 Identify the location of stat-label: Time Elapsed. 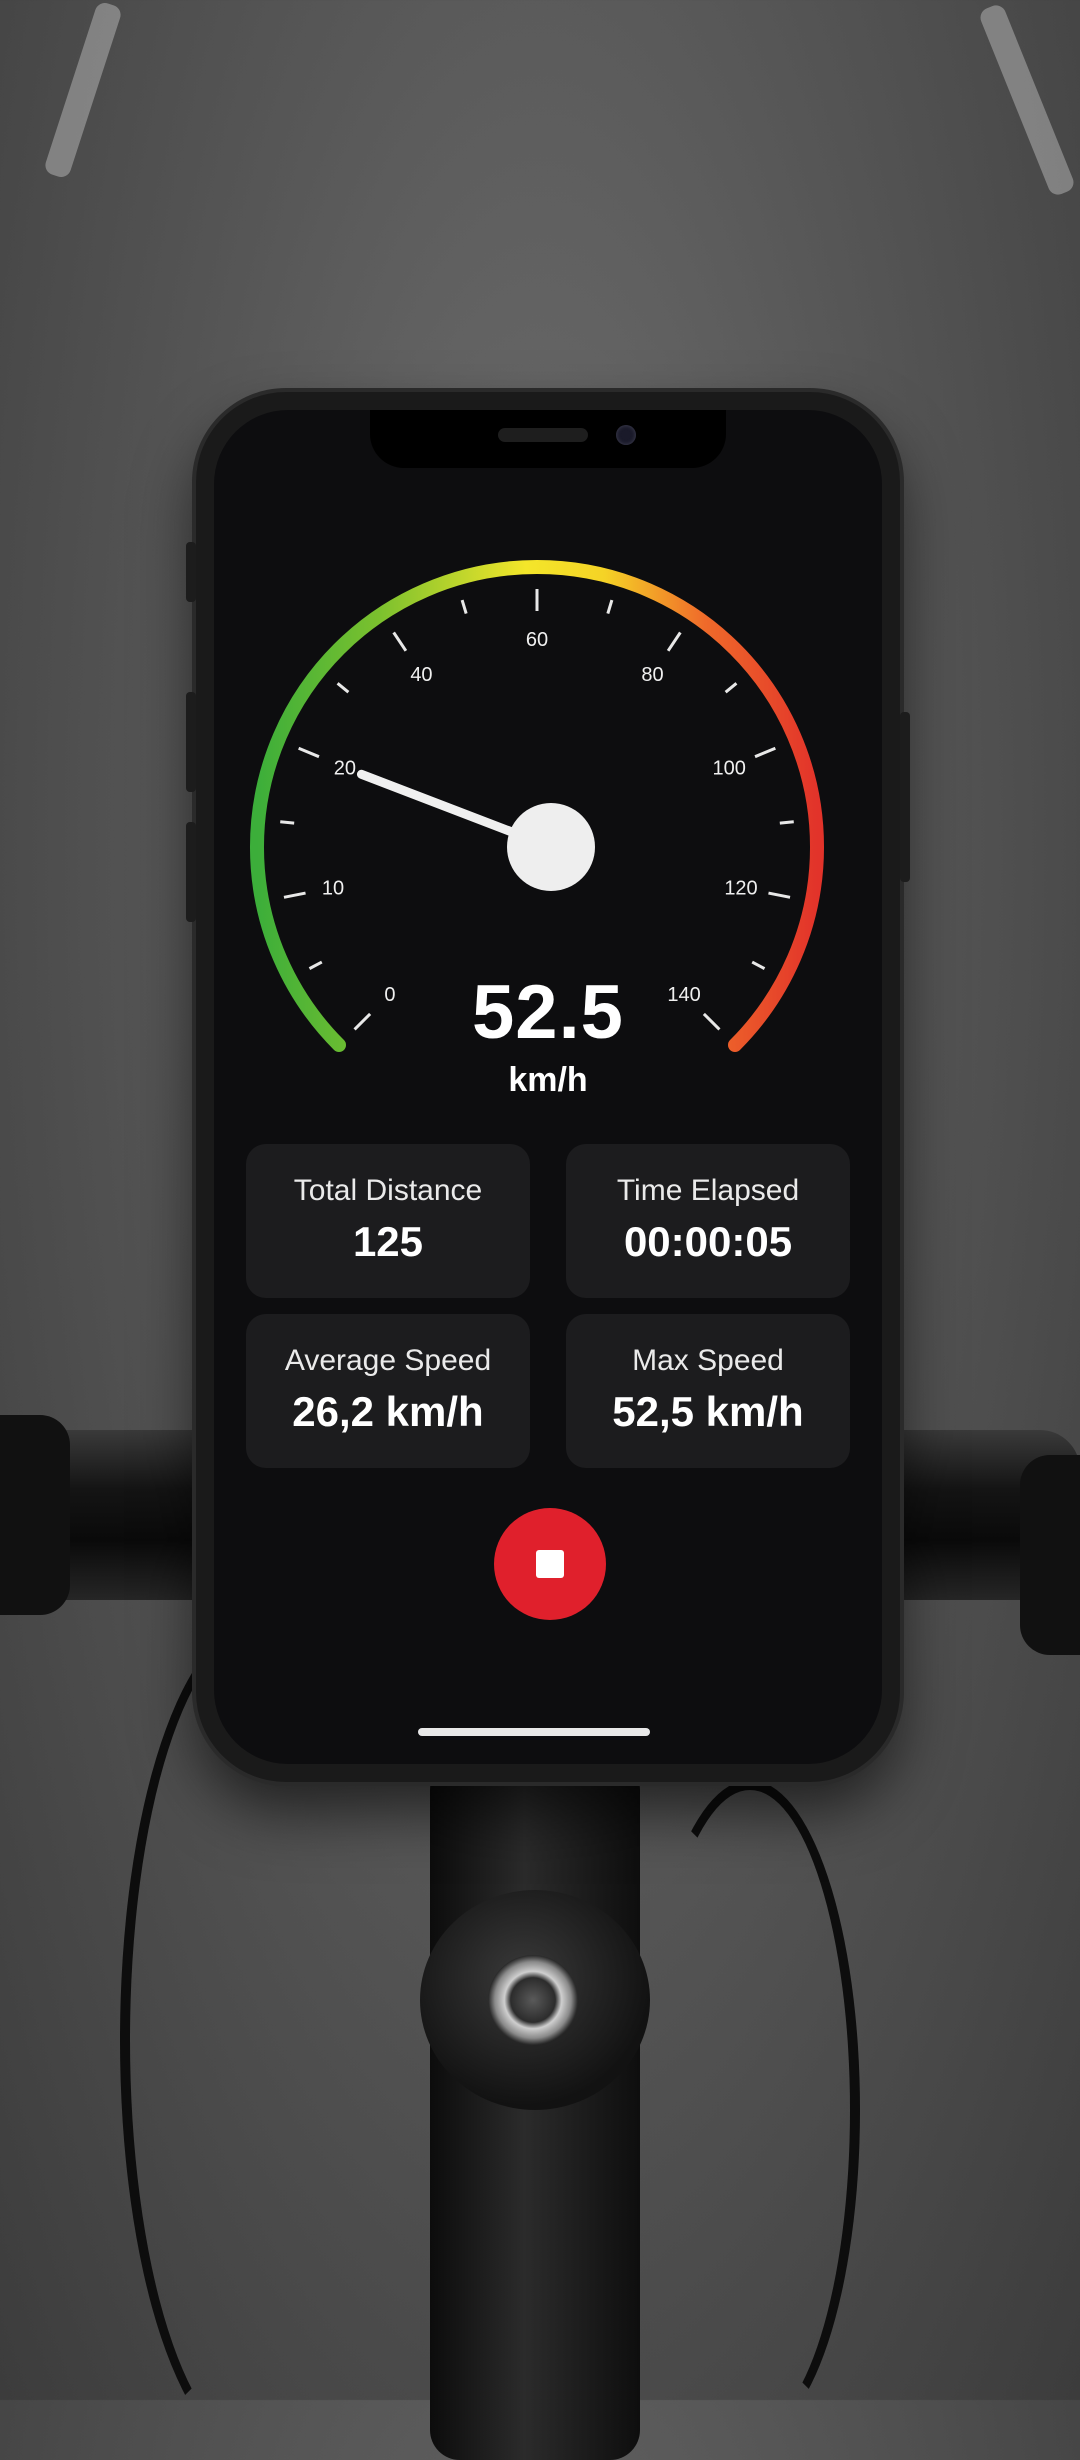
(708, 1190).